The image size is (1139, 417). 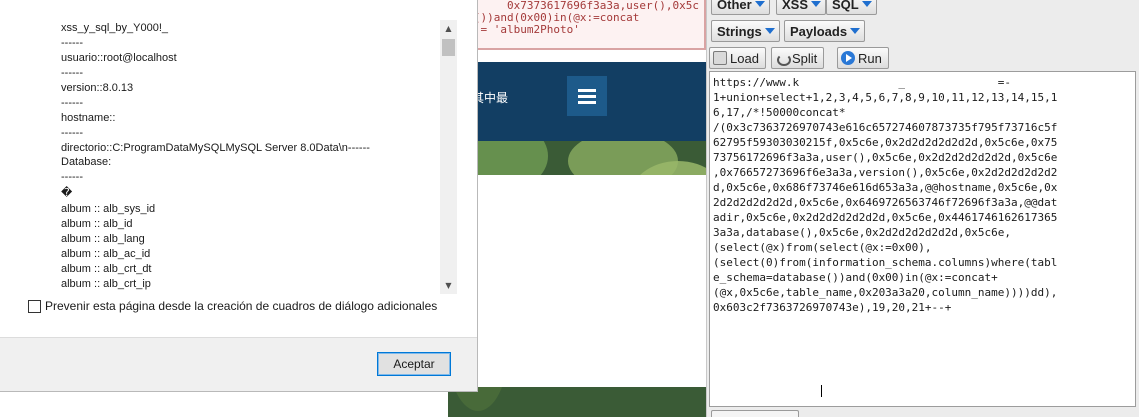 What do you see at coordinates (106, 254) in the screenshot?
I see `message-line: album :: alb_ac_id` at bounding box center [106, 254].